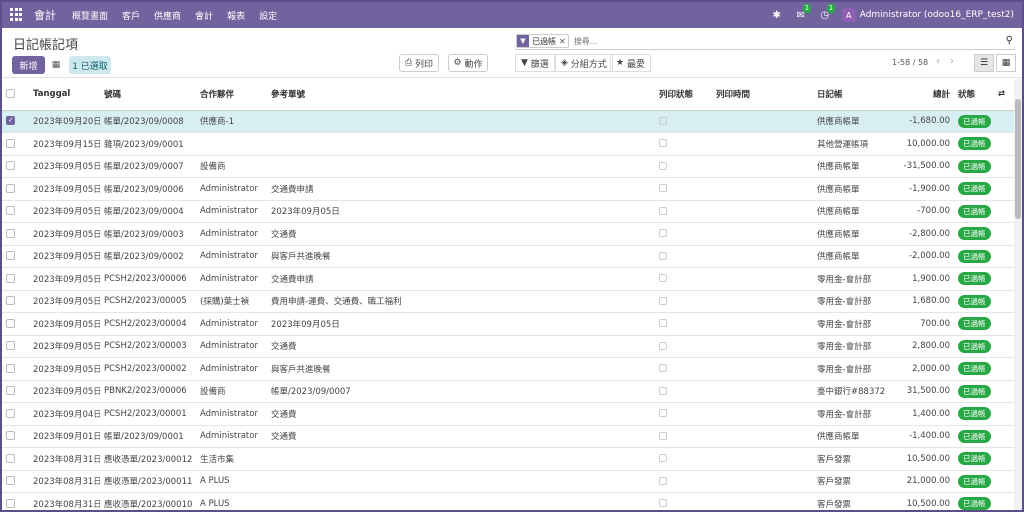  What do you see at coordinates (850, 95) in the screenshot?
I see `col-journal: 日記帳` at bounding box center [850, 95].